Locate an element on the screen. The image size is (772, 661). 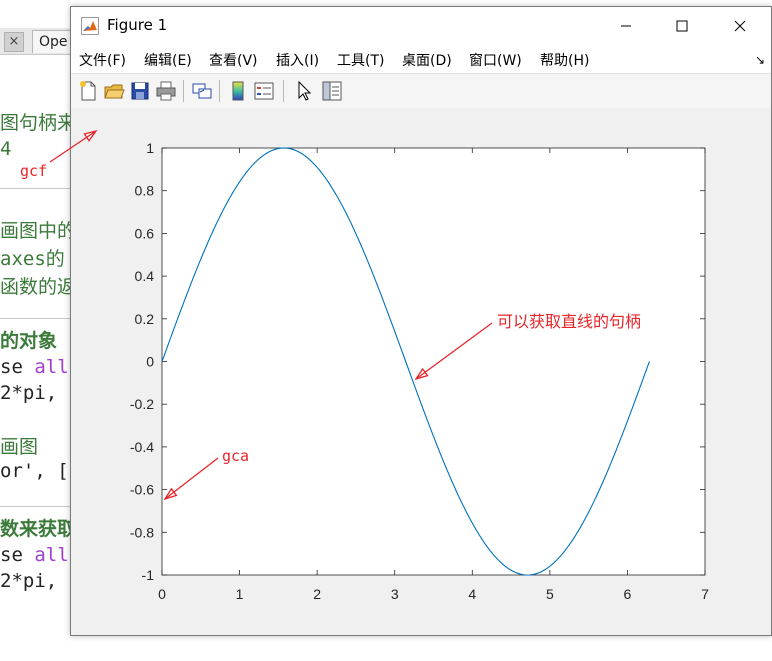
line-handle-label: 可以获取直线的句柄 is located at coordinates (569, 321).